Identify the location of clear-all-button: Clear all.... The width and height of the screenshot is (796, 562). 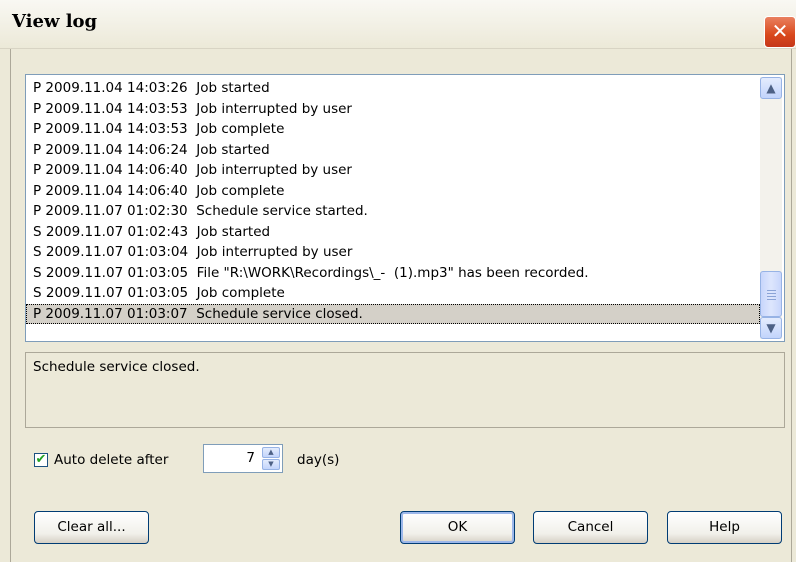
(91, 527).